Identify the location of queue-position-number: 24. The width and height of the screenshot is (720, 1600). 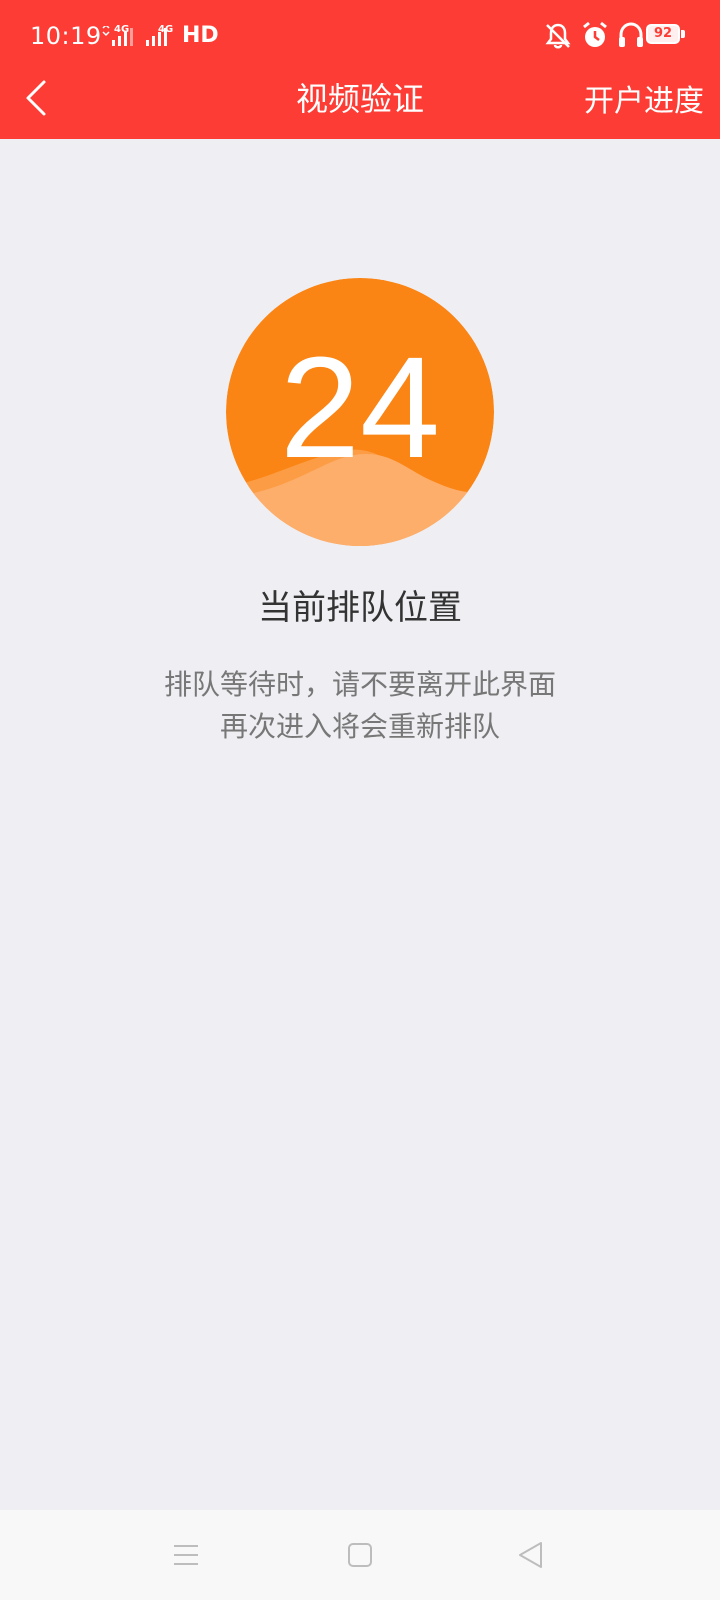
(360, 407).